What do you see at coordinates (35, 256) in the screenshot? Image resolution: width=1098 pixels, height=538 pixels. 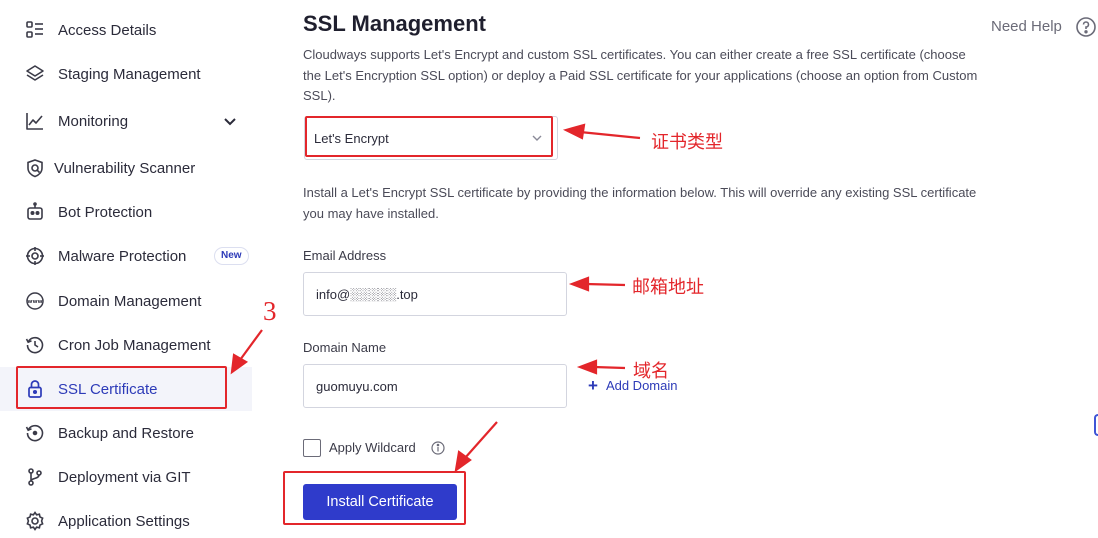 I see `target-icon` at bounding box center [35, 256].